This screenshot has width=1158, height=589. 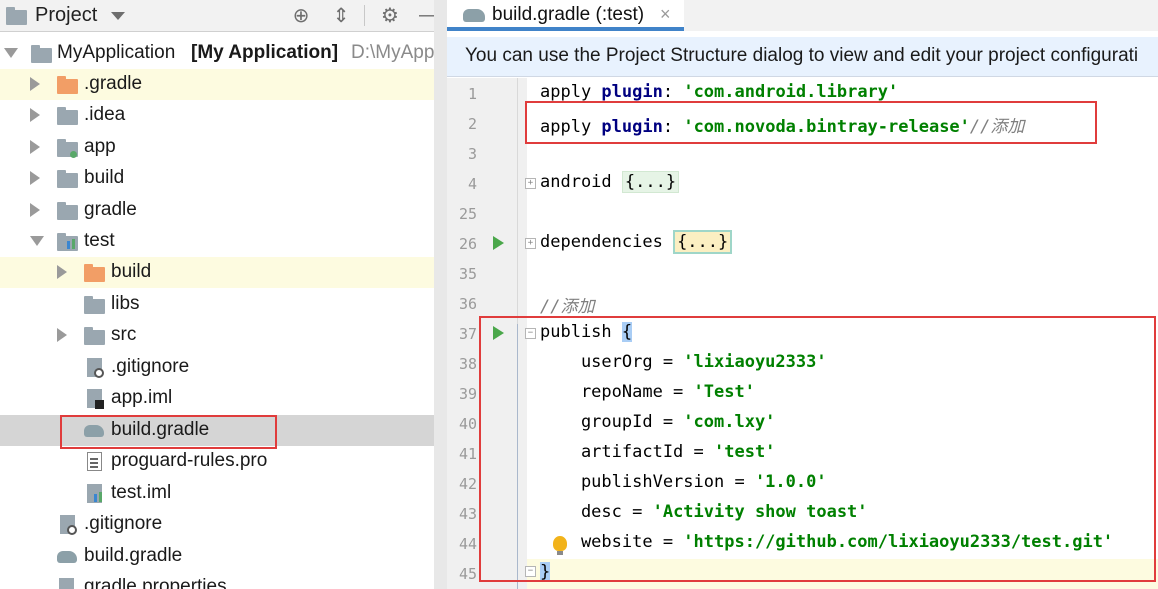 I want to click on text-file-icon, so click(x=95, y=462).